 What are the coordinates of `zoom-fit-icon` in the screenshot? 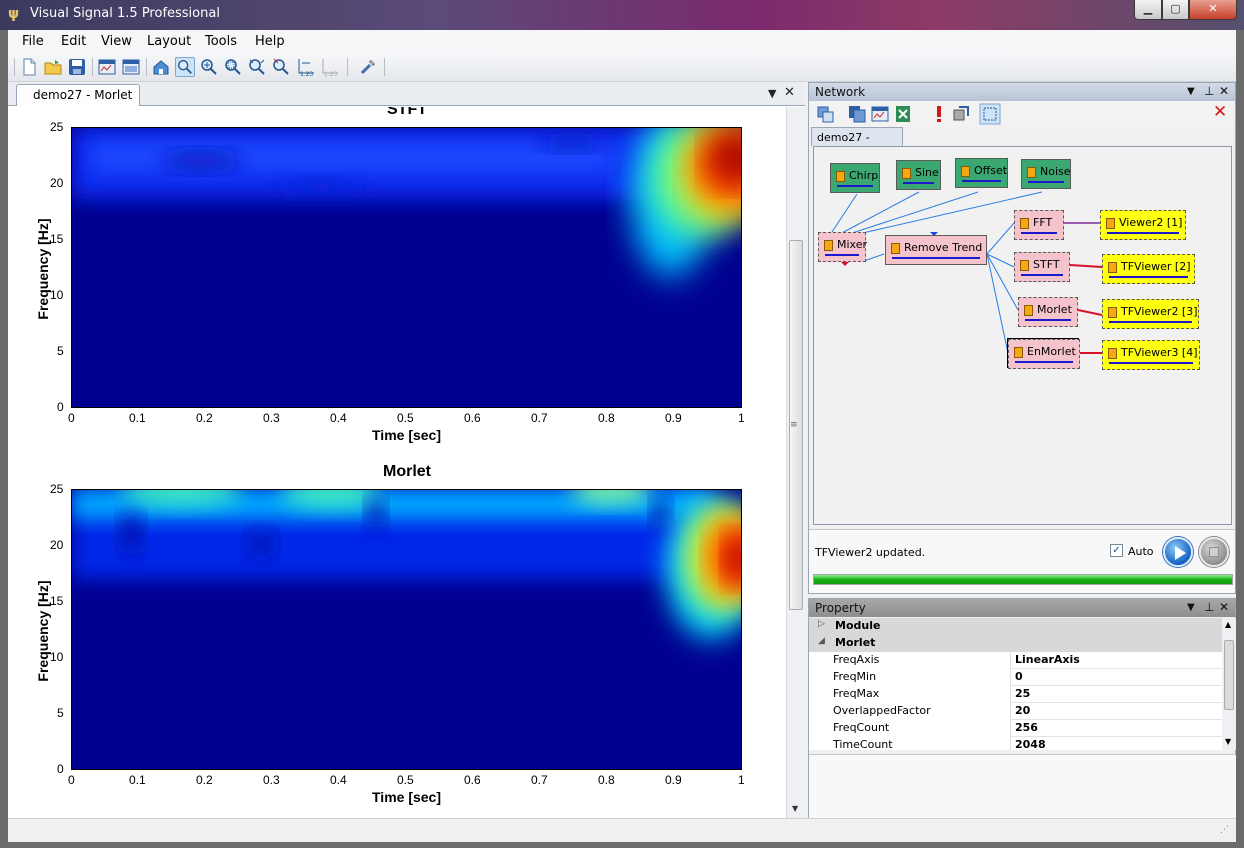 It's located at (257, 67).